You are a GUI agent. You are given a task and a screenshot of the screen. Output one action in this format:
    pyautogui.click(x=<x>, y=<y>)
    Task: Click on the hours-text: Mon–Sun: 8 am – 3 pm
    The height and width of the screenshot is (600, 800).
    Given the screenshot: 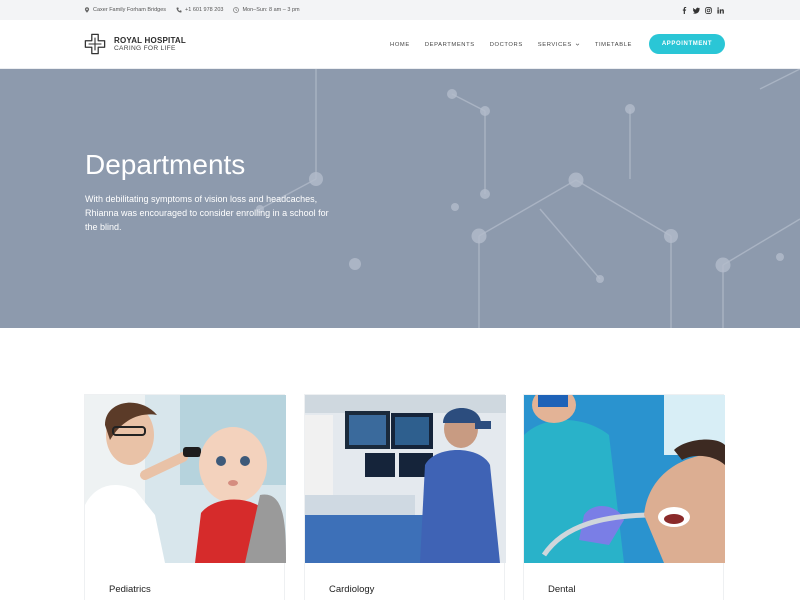 What is the action you would take?
    pyautogui.click(x=271, y=10)
    